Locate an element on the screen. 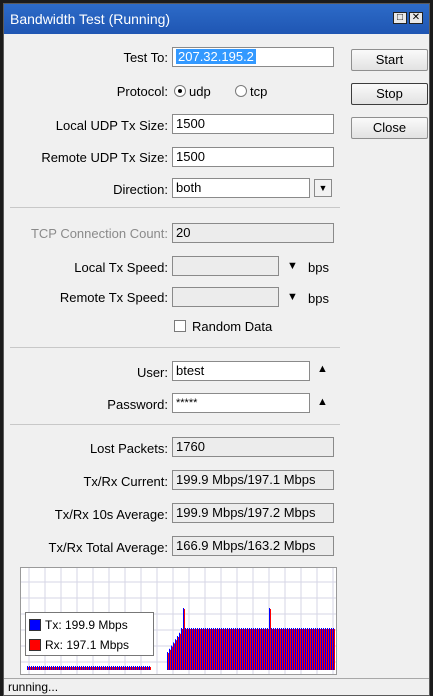 This screenshot has height=696, width=433. direction-select: both is located at coordinates (241, 188).